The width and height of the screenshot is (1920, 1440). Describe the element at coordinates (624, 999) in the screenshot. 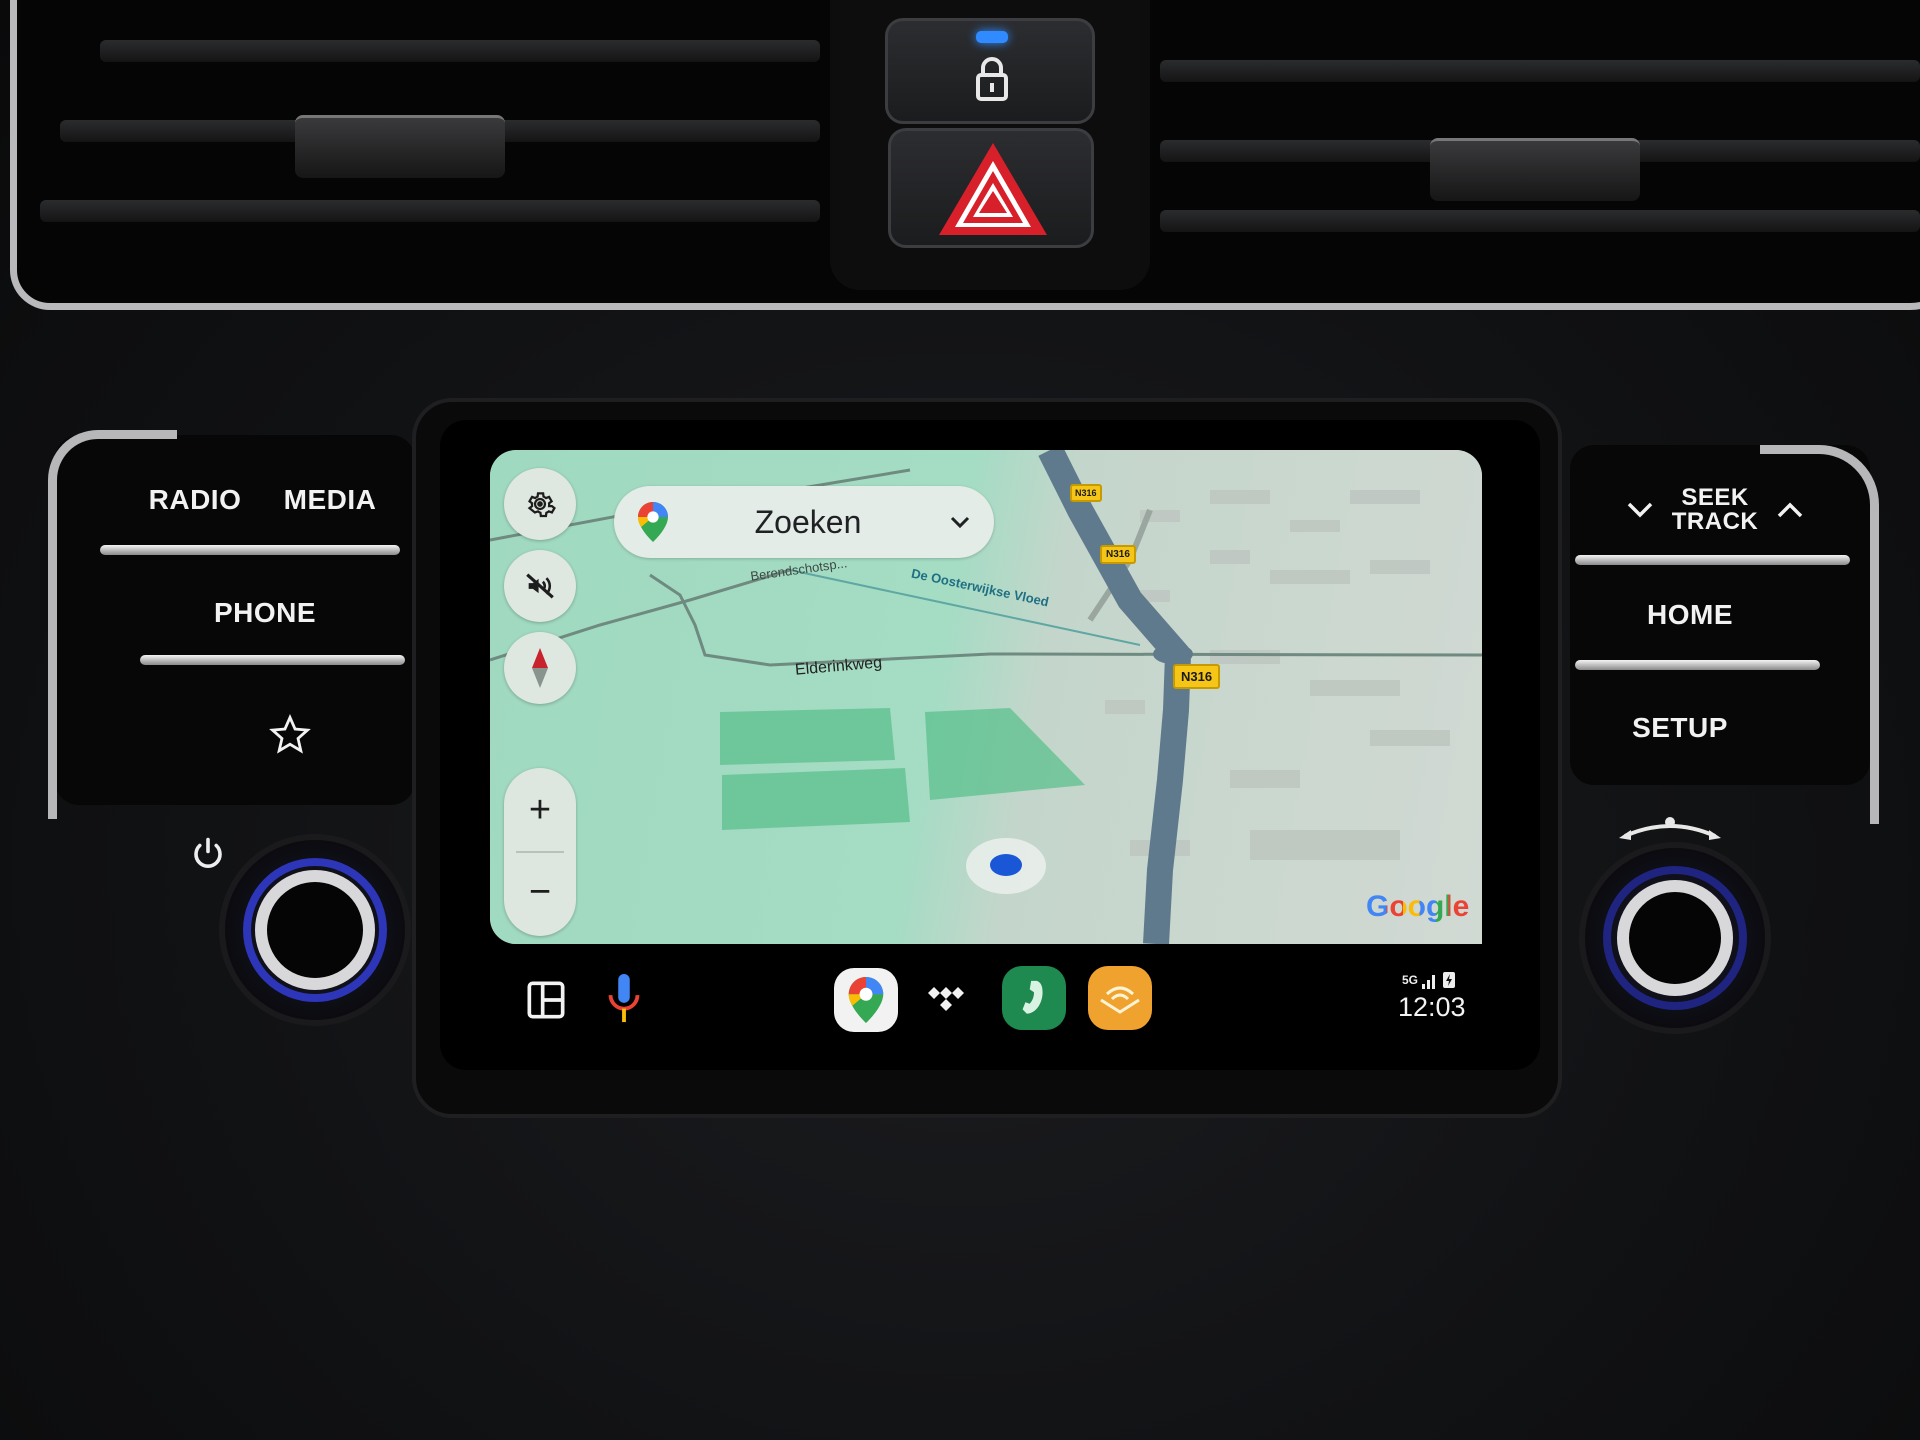

I see `microphone-icon` at that location.